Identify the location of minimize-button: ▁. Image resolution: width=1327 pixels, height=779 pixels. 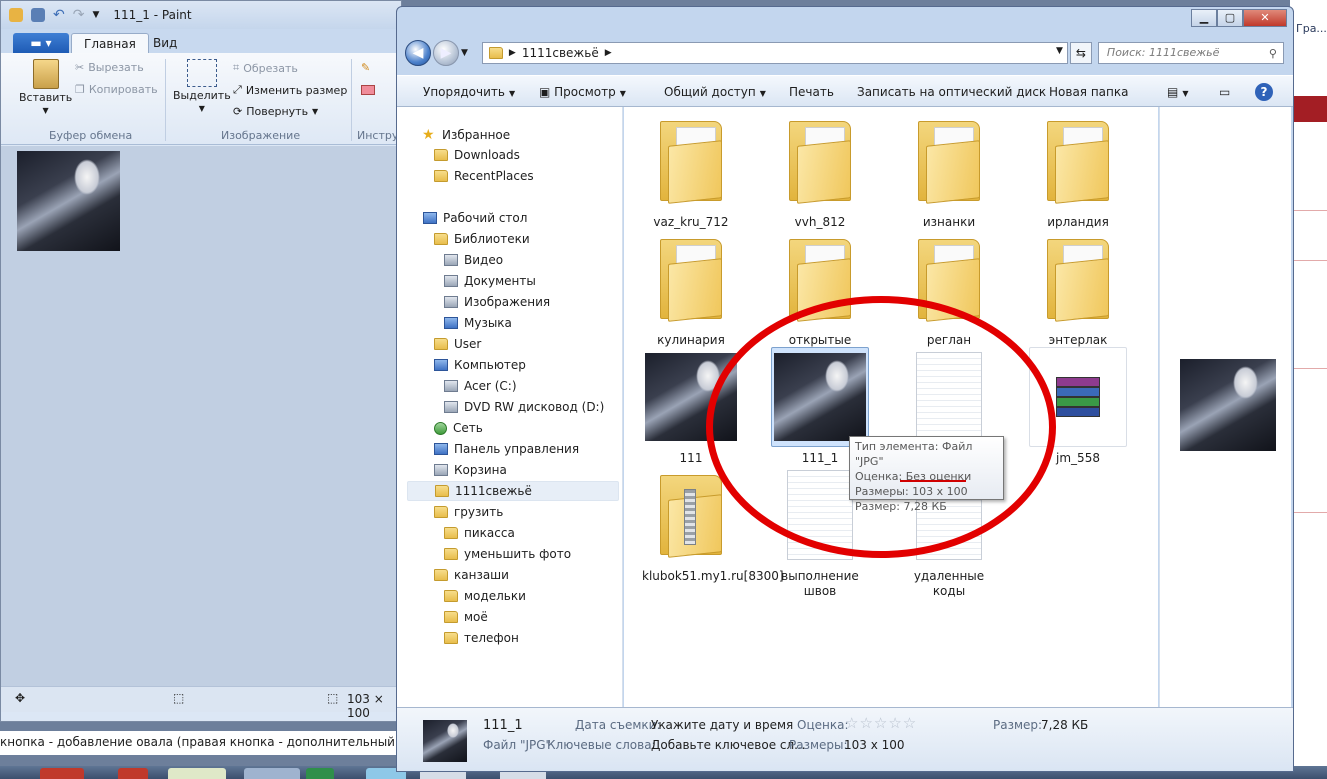
(1204, 18).